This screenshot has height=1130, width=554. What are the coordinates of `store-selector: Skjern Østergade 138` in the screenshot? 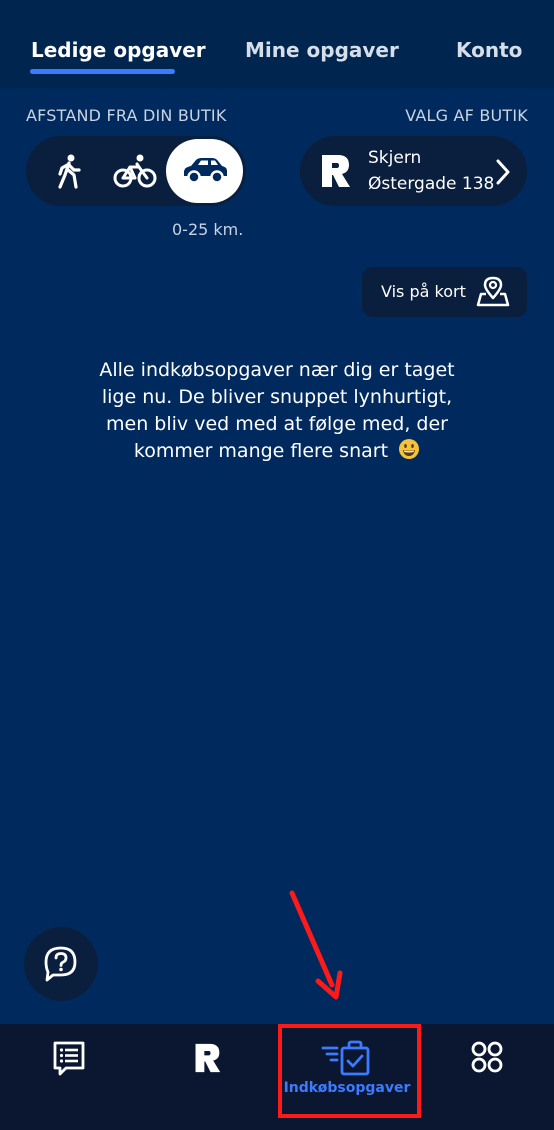 It's located at (413, 171).